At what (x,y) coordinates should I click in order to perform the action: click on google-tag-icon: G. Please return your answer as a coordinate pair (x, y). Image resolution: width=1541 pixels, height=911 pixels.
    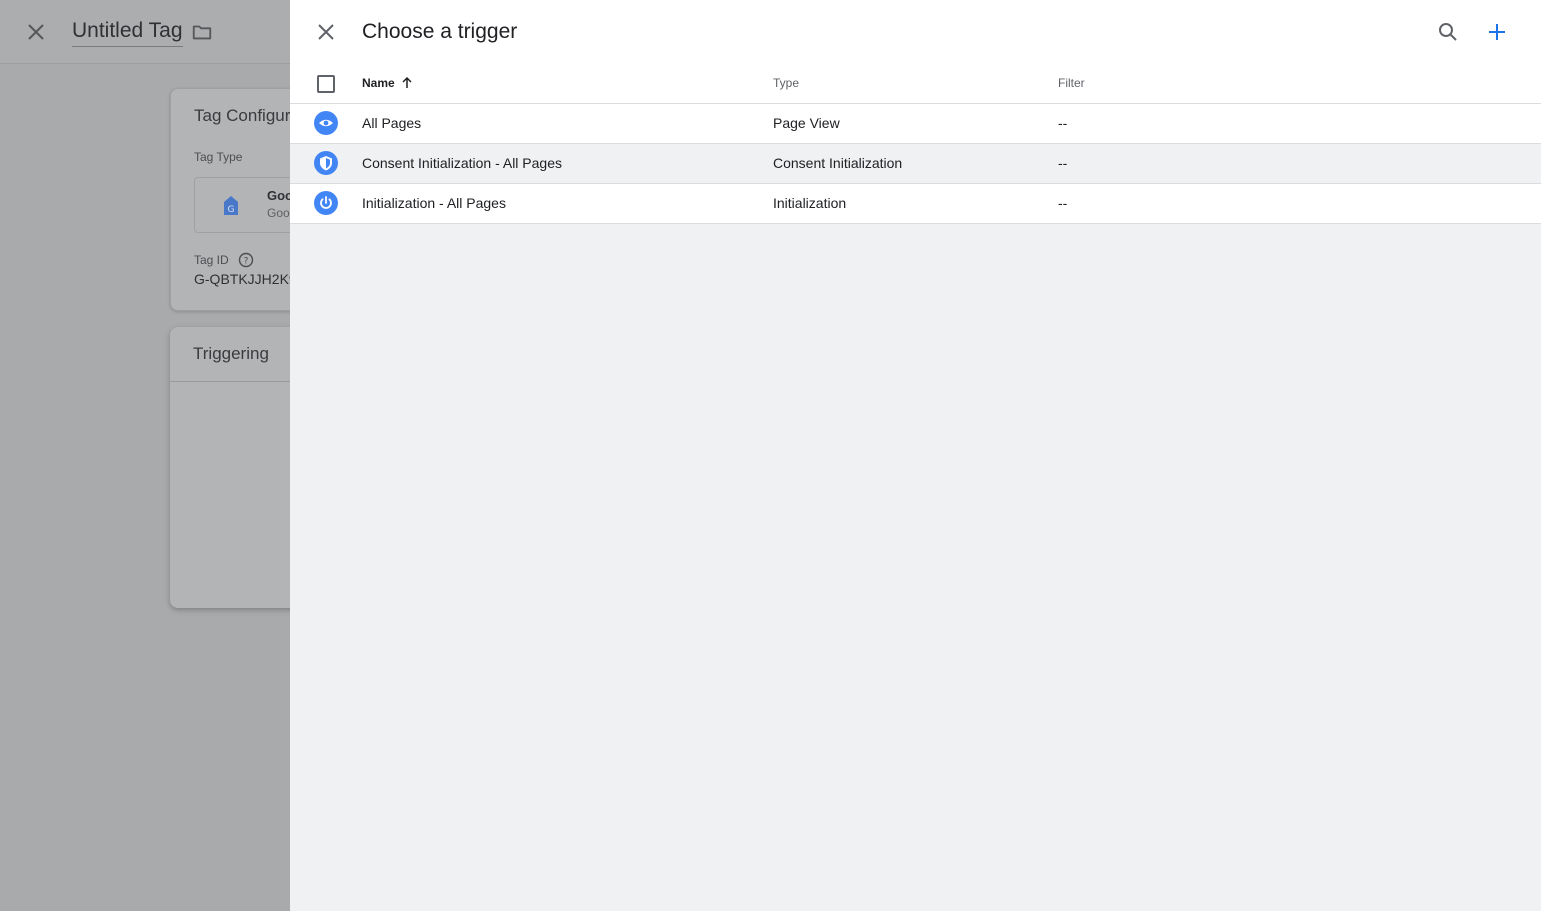
    Looking at the image, I should click on (231, 205).